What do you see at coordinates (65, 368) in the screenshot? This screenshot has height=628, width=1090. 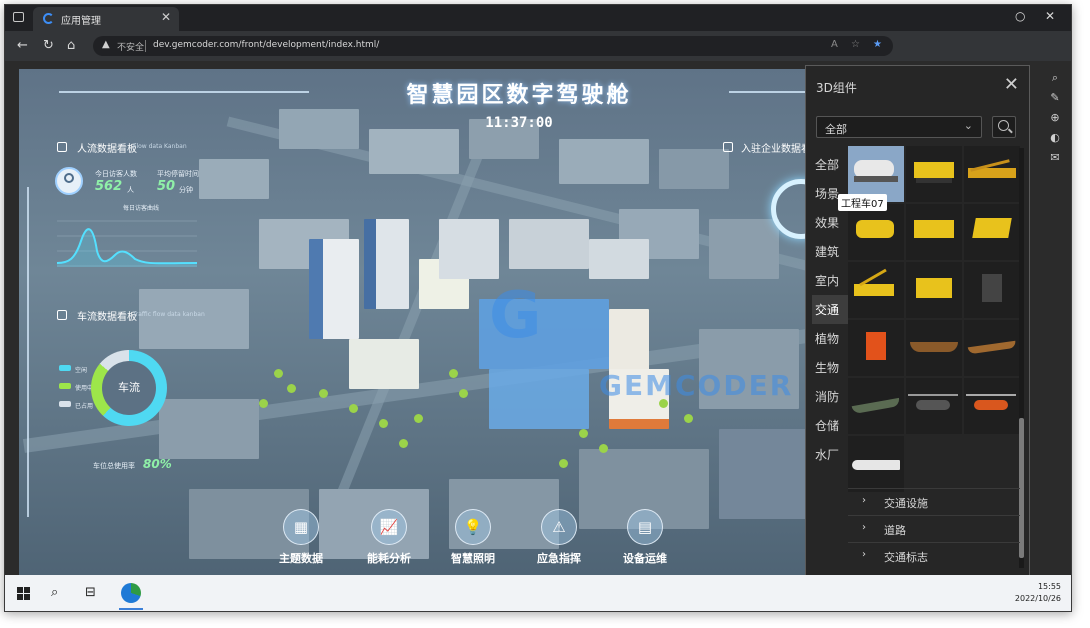 I see `legend-swatch-idle` at bounding box center [65, 368].